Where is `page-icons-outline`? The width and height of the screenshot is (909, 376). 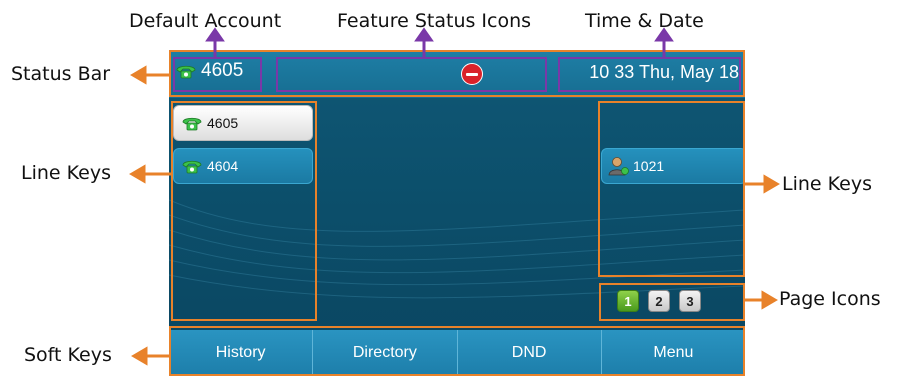 page-icons-outline is located at coordinates (672, 302).